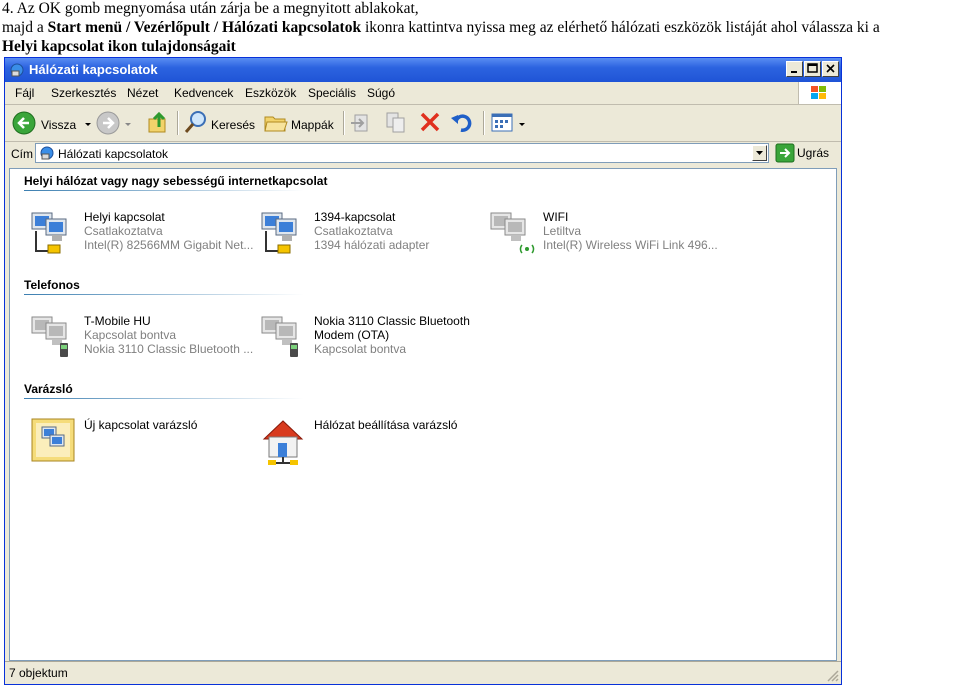  Describe the element at coordinates (352, 335) in the screenshot. I see `item-name-line-2: Modem (OTA)` at that location.